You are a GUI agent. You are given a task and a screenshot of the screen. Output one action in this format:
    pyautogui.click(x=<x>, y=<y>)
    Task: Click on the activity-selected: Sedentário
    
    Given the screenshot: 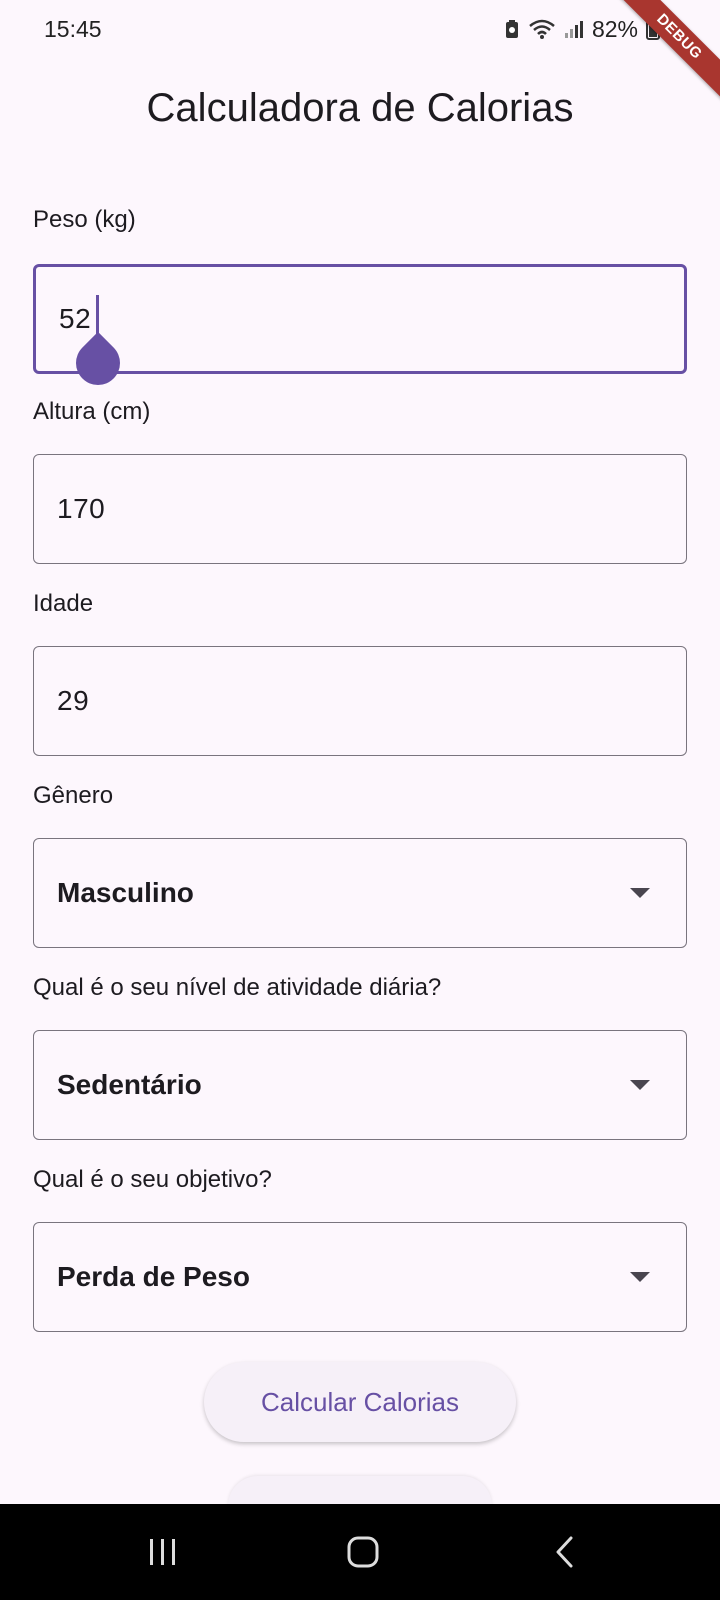 What is the action you would take?
    pyautogui.click(x=129, y=1084)
    